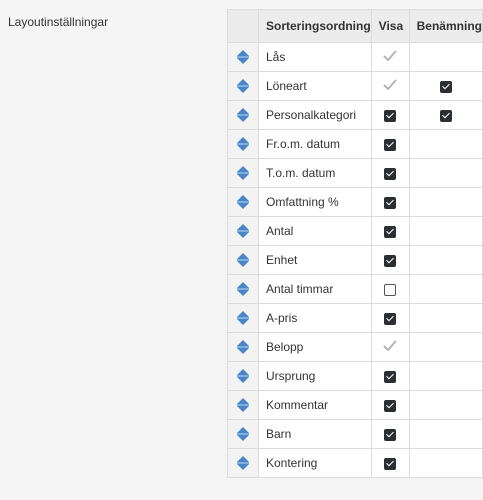 The height and width of the screenshot is (500, 483). I want to click on field-name: Fr.o.m. datum, so click(314, 144).